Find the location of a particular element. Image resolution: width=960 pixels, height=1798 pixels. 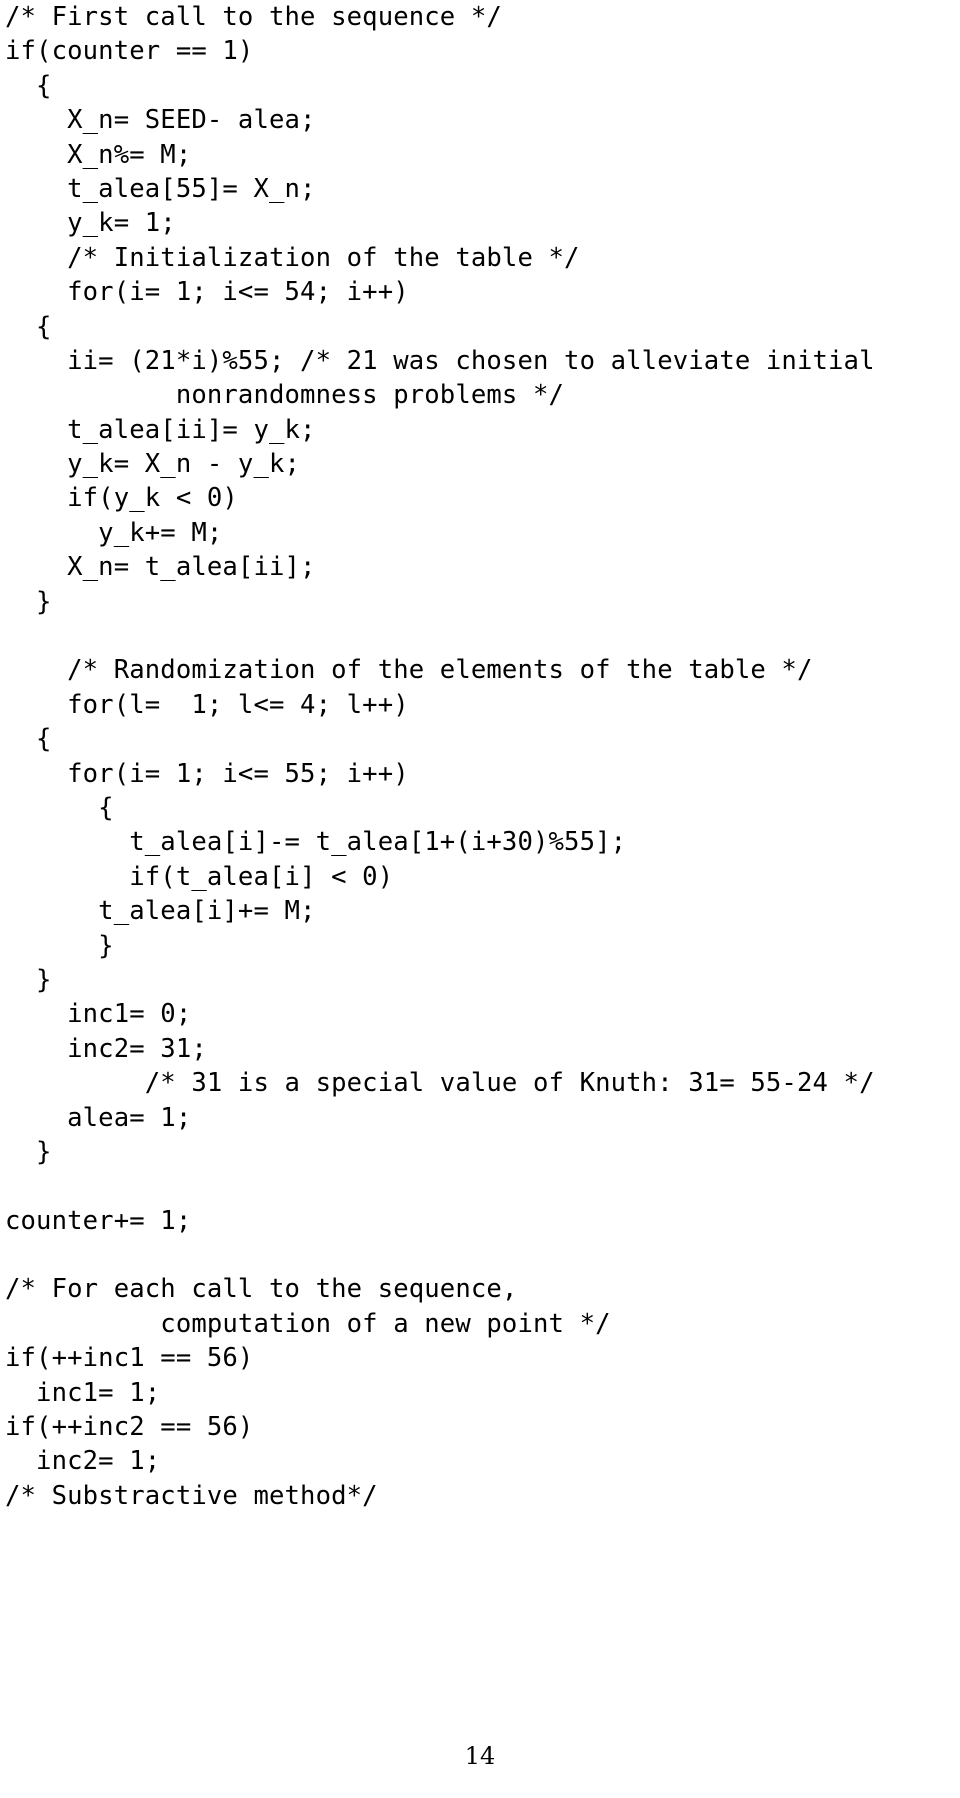

code-line: y_k= 1; is located at coordinates (90, 223).